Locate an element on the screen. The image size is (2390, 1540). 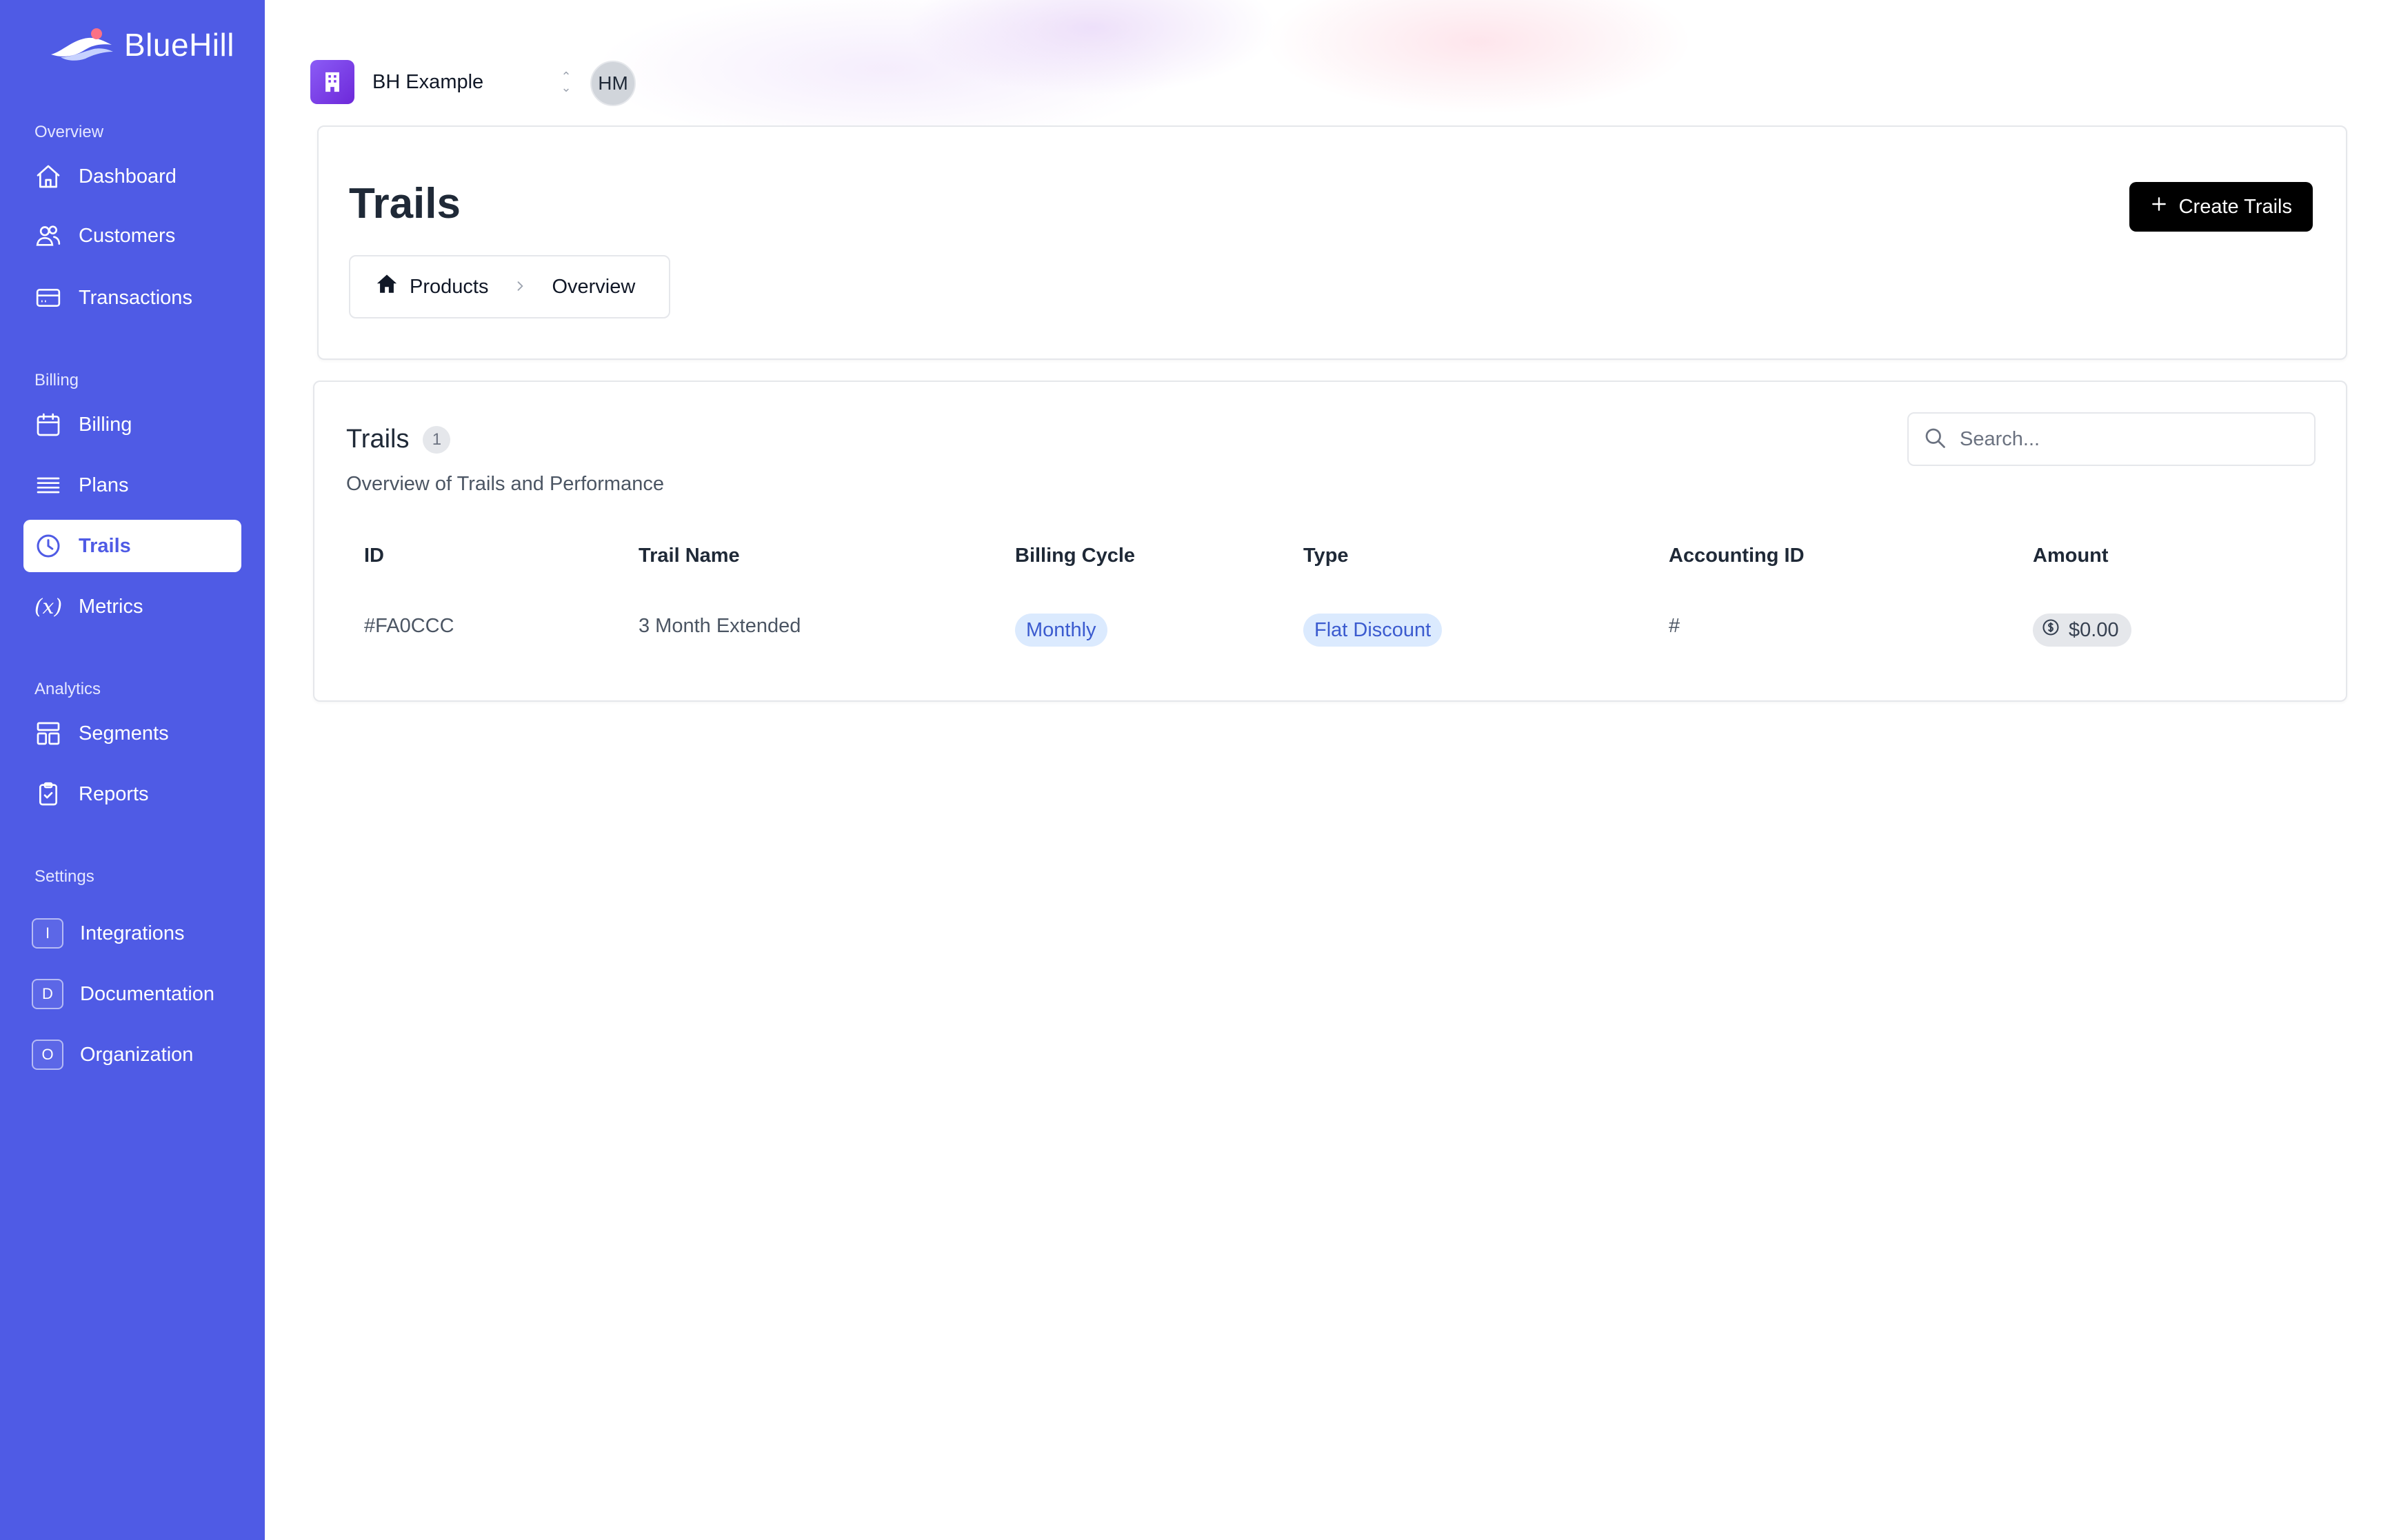
chevron-right-icon is located at coordinates (520, 287).